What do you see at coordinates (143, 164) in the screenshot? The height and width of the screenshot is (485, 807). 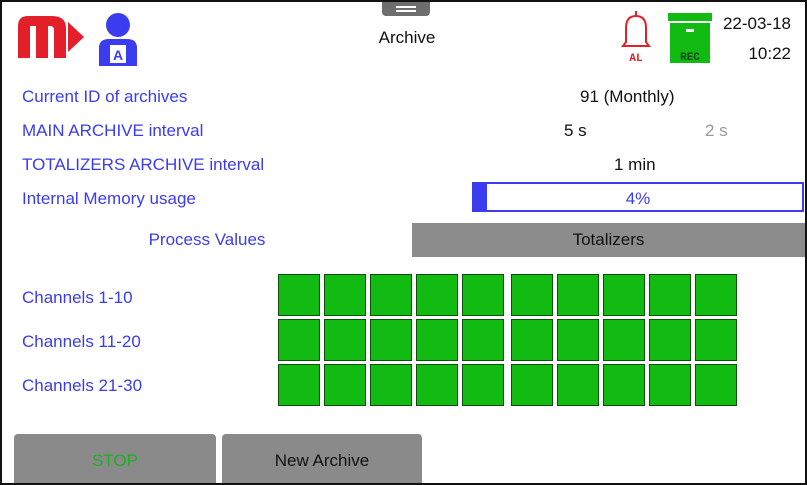 I see `totalizers-interval-label: TOTALIZERS ARCHIVE interval` at bounding box center [143, 164].